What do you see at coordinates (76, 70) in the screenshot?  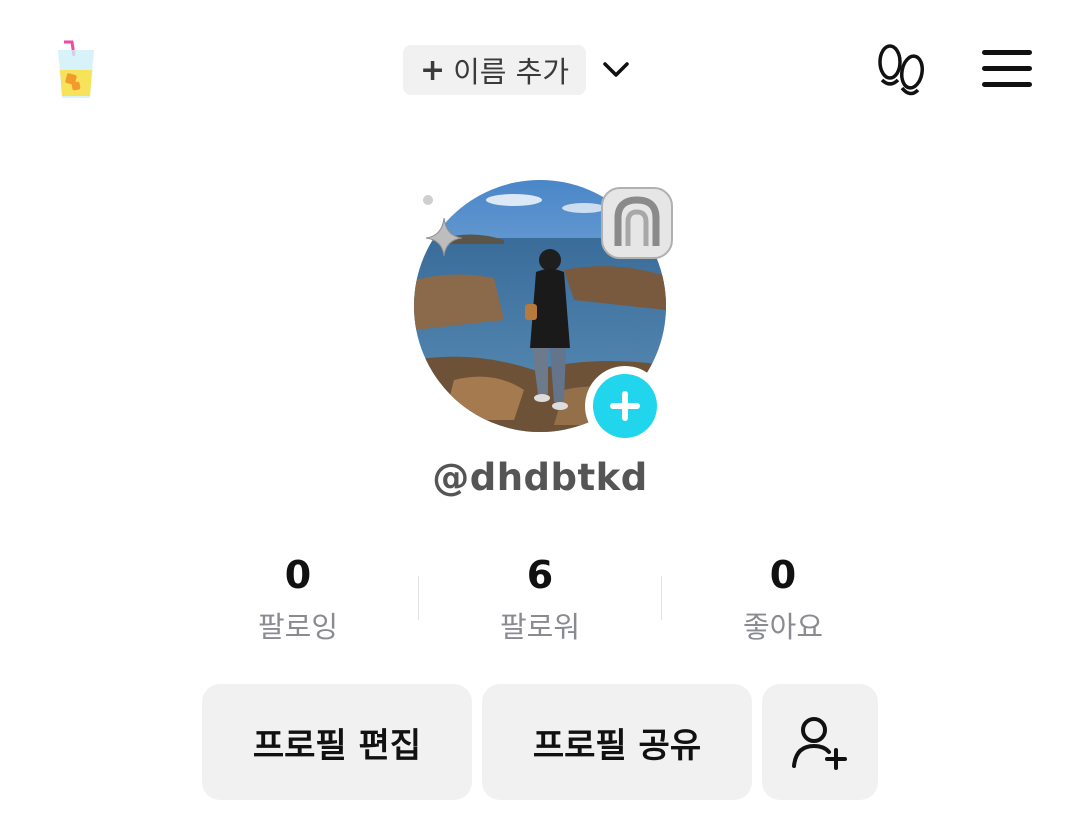 I see `drink-cup-icon` at bounding box center [76, 70].